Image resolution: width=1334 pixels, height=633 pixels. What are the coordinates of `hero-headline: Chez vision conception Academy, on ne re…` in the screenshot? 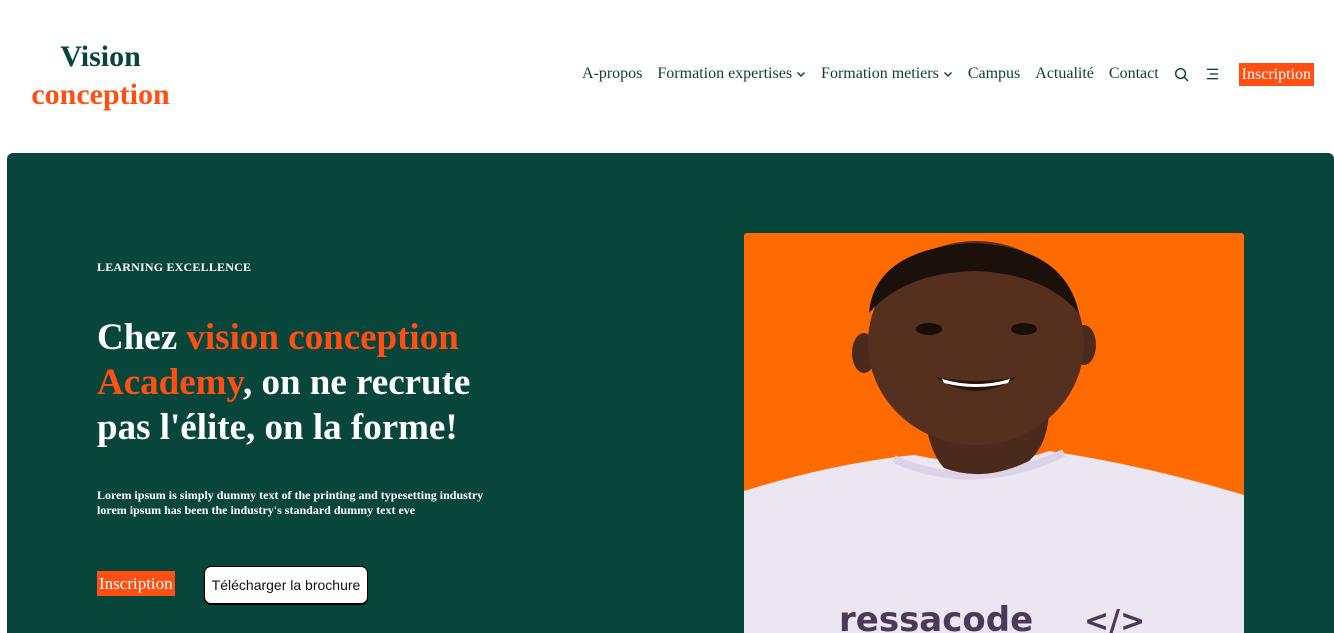 It's located at (312, 382).